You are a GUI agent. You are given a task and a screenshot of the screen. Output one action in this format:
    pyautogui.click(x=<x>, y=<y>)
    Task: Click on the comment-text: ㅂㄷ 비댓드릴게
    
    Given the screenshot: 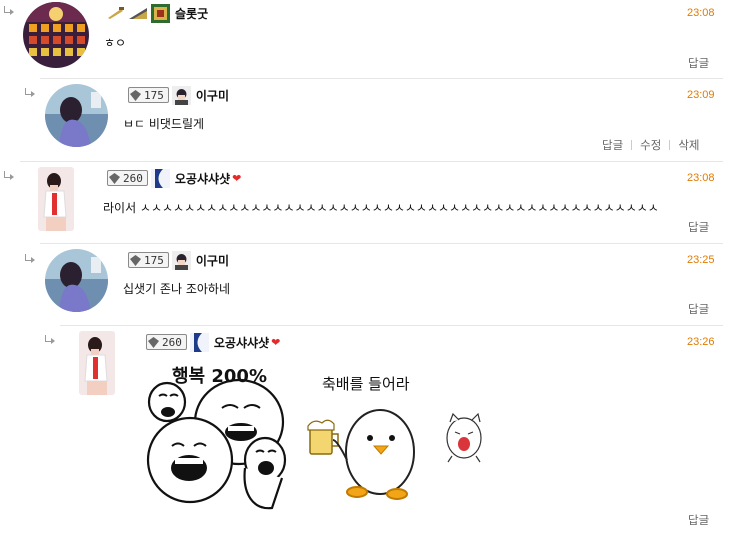 What is the action you would take?
    pyautogui.click(x=164, y=124)
    